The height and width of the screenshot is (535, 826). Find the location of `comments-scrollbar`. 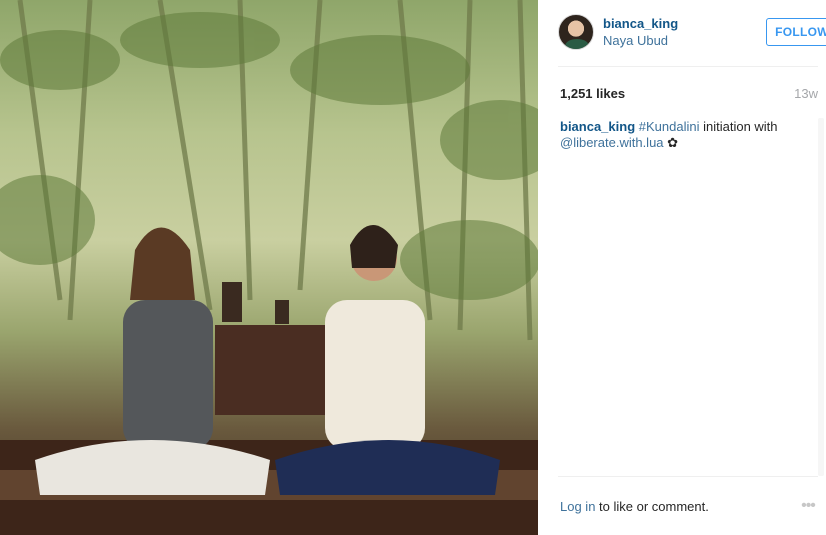

comments-scrollbar is located at coordinates (821, 297).